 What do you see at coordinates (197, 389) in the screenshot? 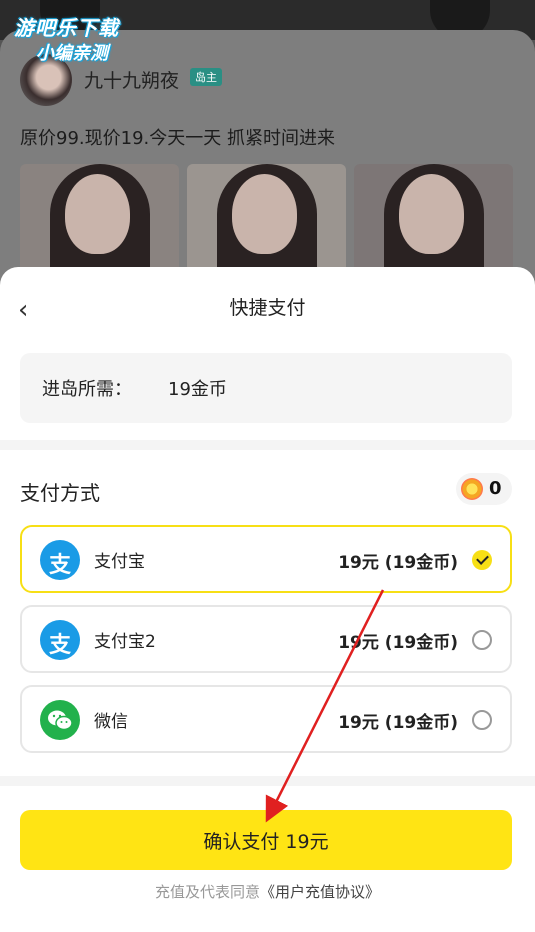
I see `requirement-value: 19金币` at bounding box center [197, 389].